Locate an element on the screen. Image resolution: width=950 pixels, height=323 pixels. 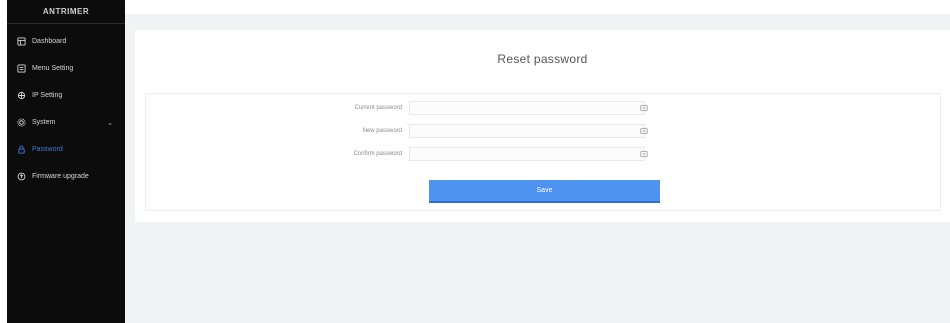
save-button: Save is located at coordinates (544, 191).